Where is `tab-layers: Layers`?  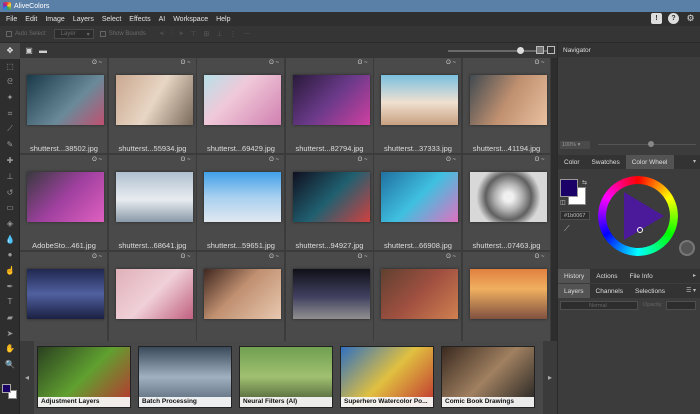
tab-layers: Layers is located at coordinates (574, 291).